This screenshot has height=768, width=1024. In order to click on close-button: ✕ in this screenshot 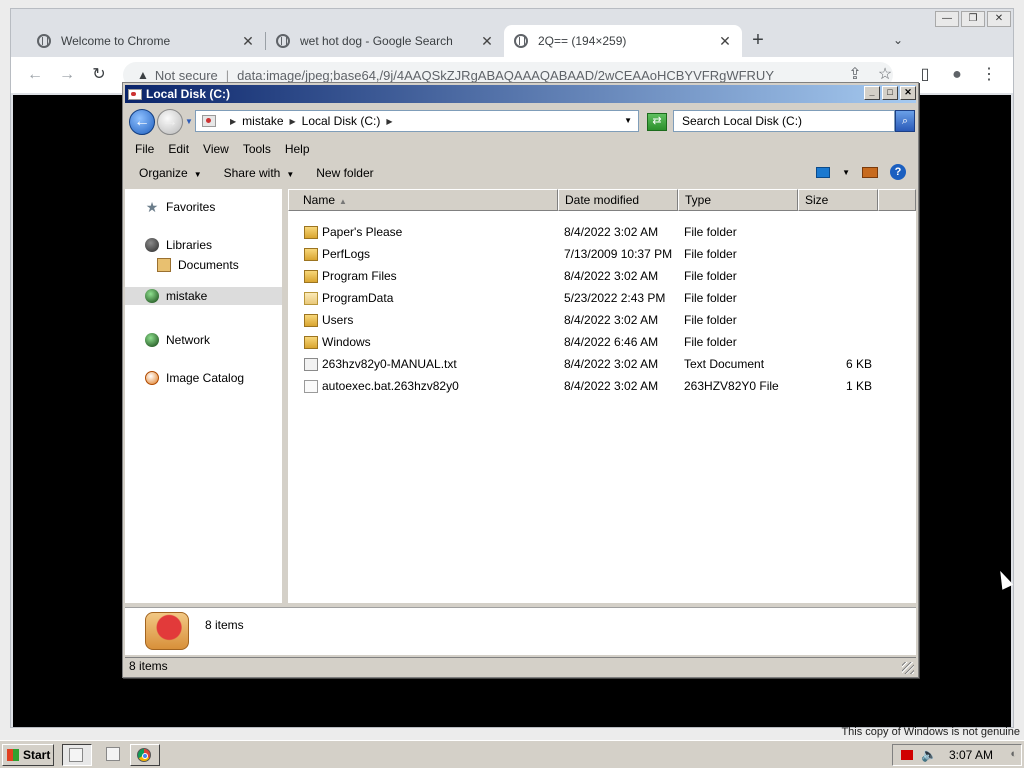, I will do `click(908, 93)`.